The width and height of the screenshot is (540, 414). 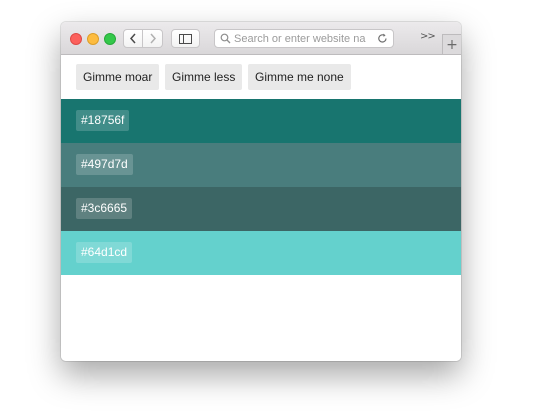 I want to click on color-swatch: #497d7d, so click(x=261, y=165).